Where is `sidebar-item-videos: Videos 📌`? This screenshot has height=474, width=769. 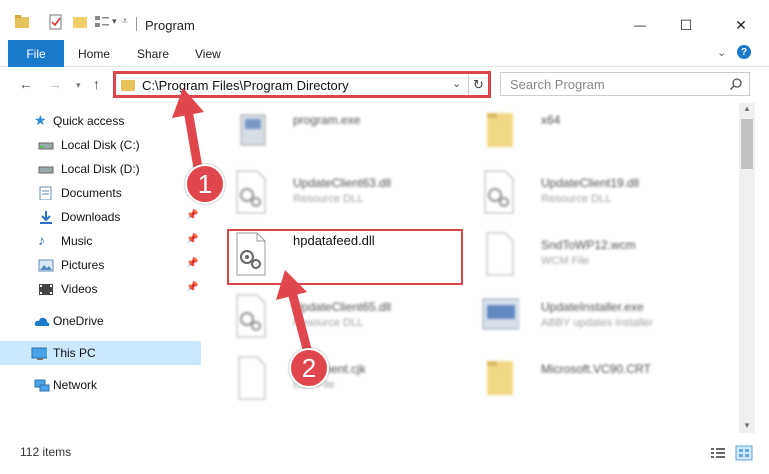 sidebar-item-videos: Videos 📌 is located at coordinates (100, 289).